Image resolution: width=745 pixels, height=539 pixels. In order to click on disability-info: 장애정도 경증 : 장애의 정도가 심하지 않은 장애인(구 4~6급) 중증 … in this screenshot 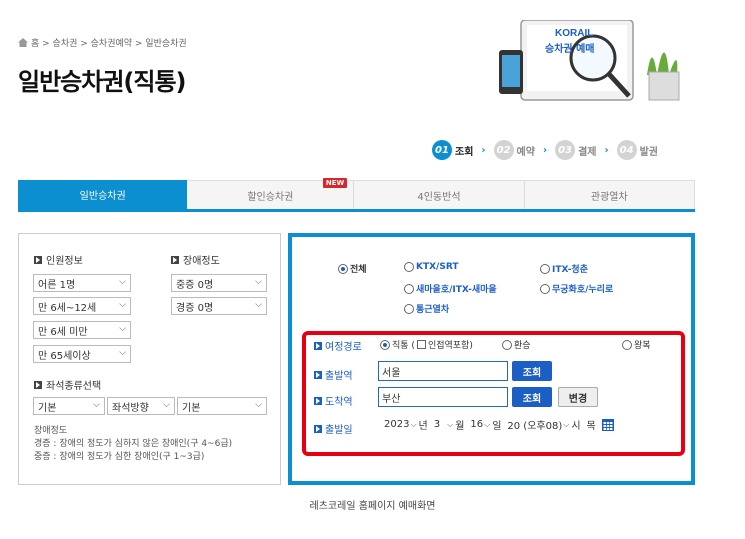, I will do `click(133, 444)`.